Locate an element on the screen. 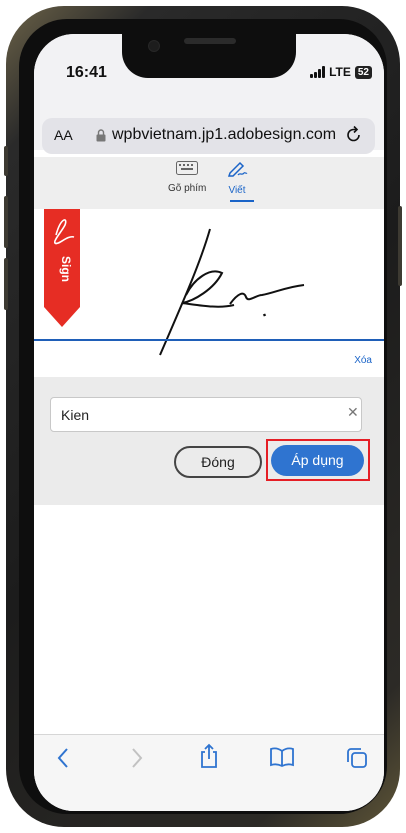  browser-header: AA wpbvietnam.jp1.adobesign.com is located at coordinates (209, 125).